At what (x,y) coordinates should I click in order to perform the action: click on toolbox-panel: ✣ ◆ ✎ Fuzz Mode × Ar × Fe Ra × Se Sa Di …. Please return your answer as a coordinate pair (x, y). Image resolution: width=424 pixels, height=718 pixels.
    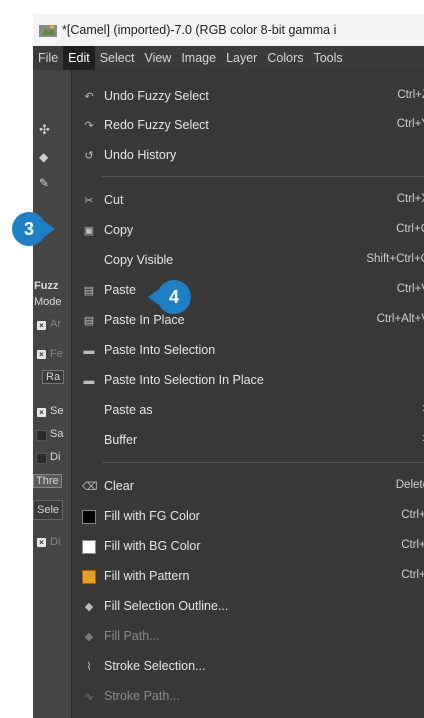
    Looking at the image, I should click on (52, 394).